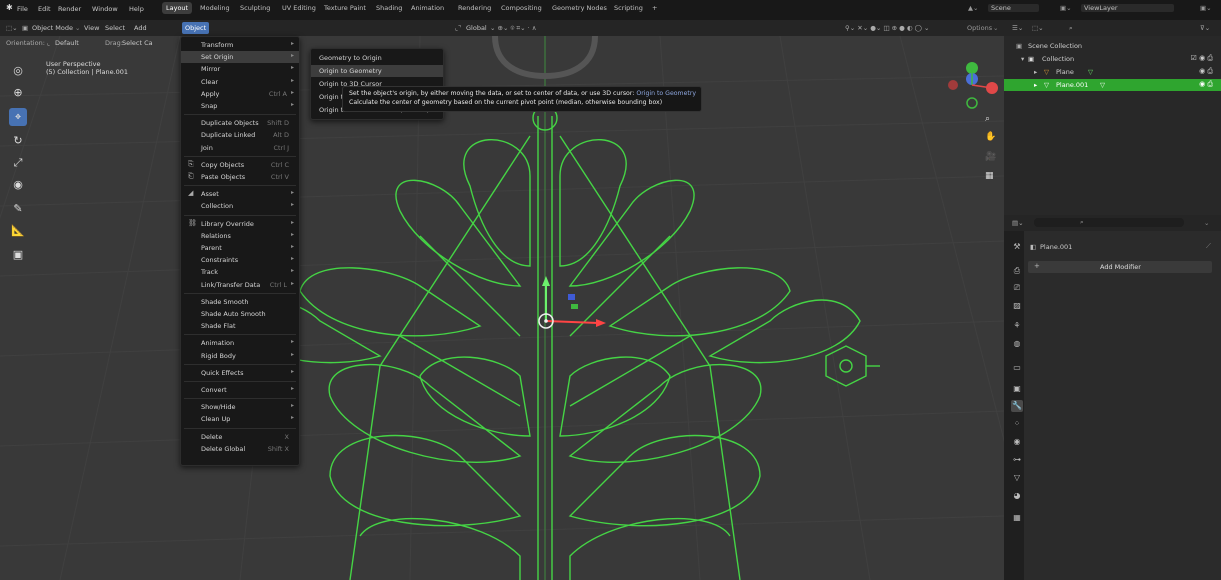 Image resolution: width=1221 pixels, height=580 pixels. Describe the element at coordinates (22, 9) in the screenshot. I see `menu-file: File` at that location.